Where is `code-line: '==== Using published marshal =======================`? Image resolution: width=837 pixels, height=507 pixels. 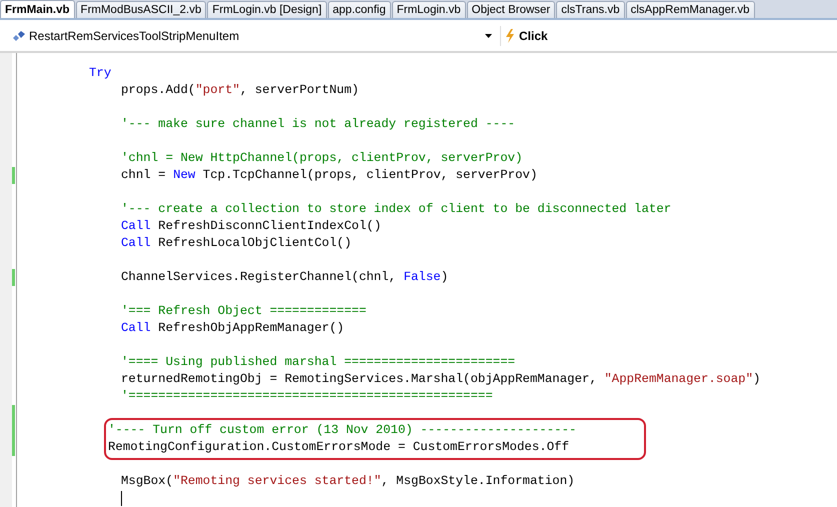 code-line: '==== Using published marshal ======================= is located at coordinates (318, 362).